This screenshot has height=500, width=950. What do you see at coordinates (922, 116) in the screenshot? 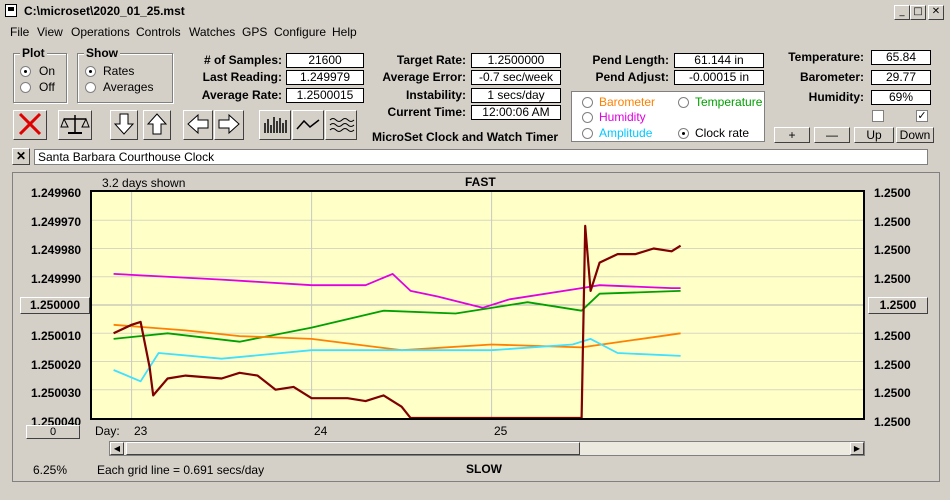
I see `checkbox-right: ✓` at bounding box center [922, 116].